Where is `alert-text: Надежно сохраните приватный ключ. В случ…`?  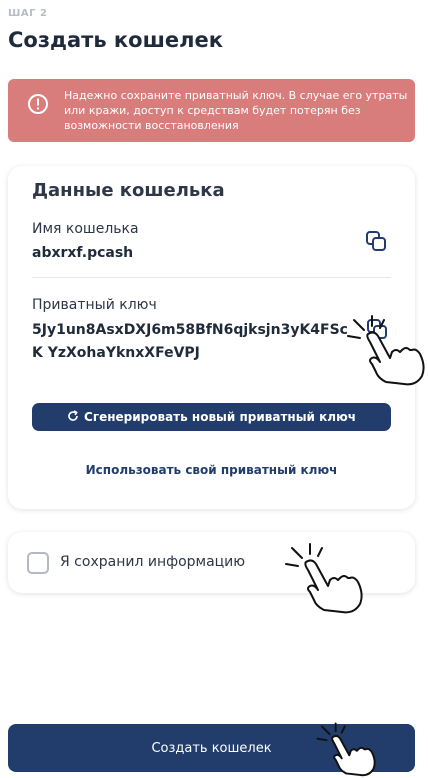 alert-text: Надежно сохраните приватный ключ. В случ… is located at coordinates (236, 110).